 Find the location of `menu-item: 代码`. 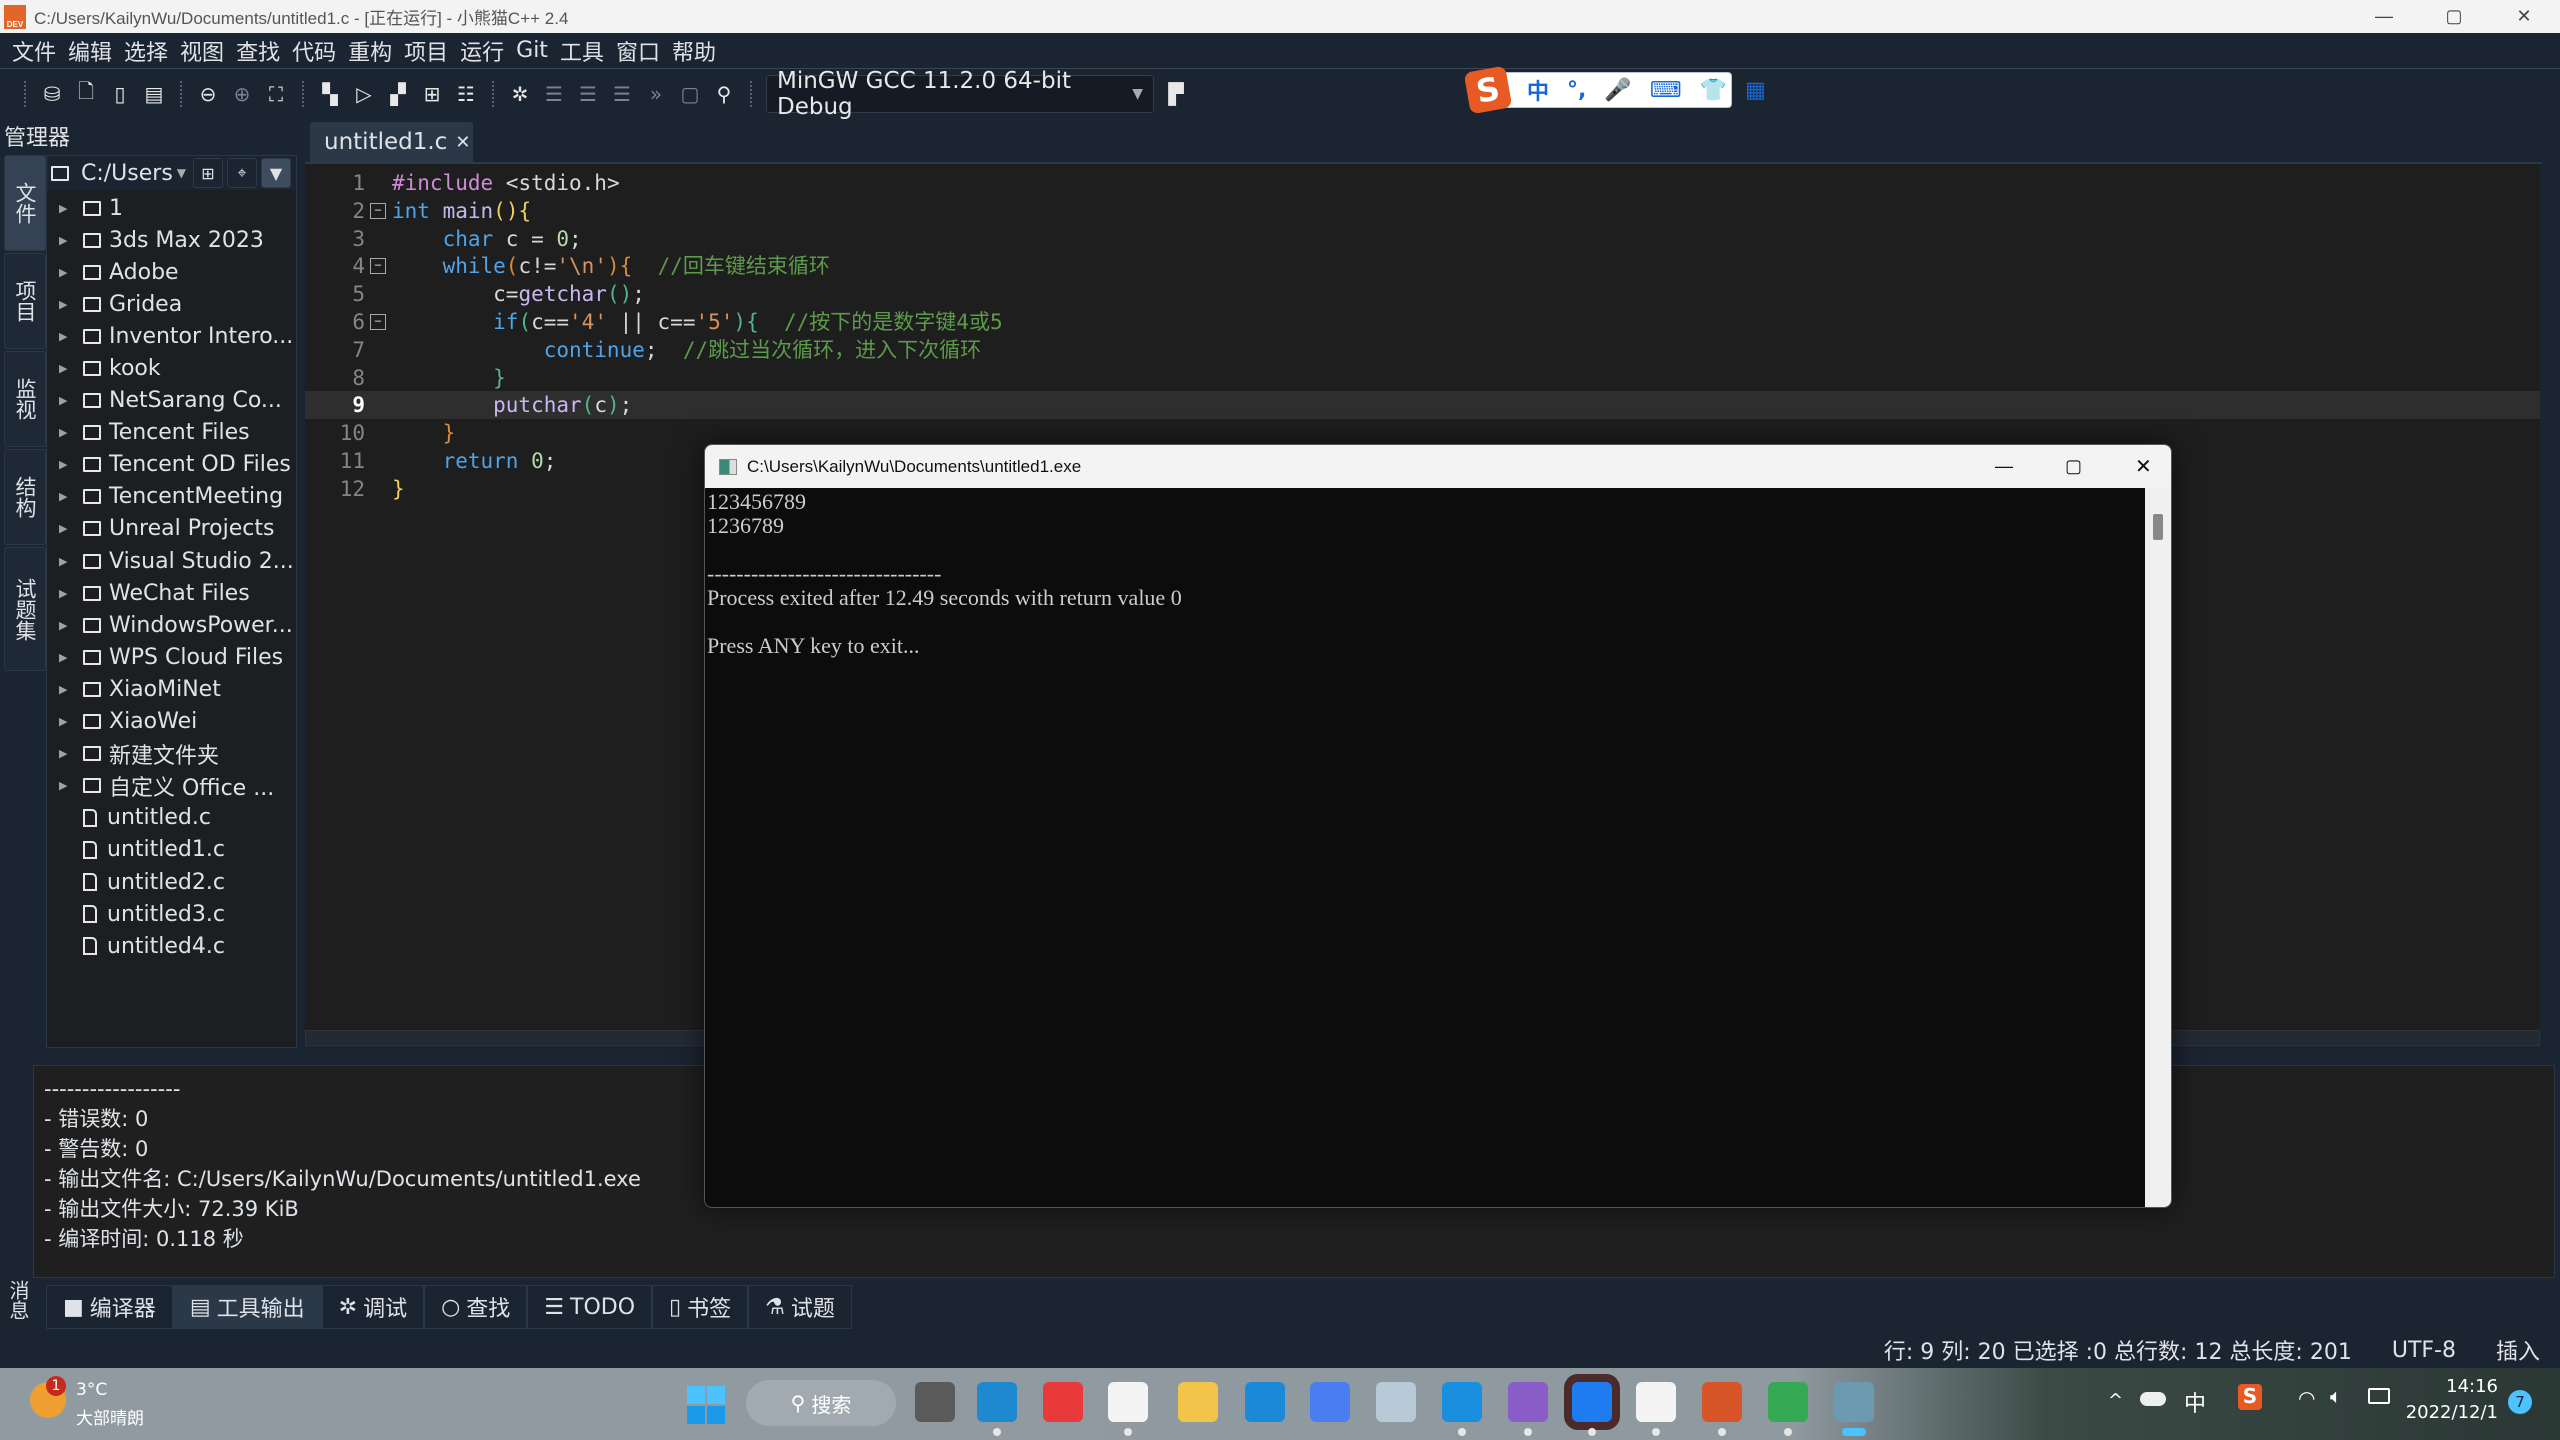

menu-item: 代码 is located at coordinates (314, 51).